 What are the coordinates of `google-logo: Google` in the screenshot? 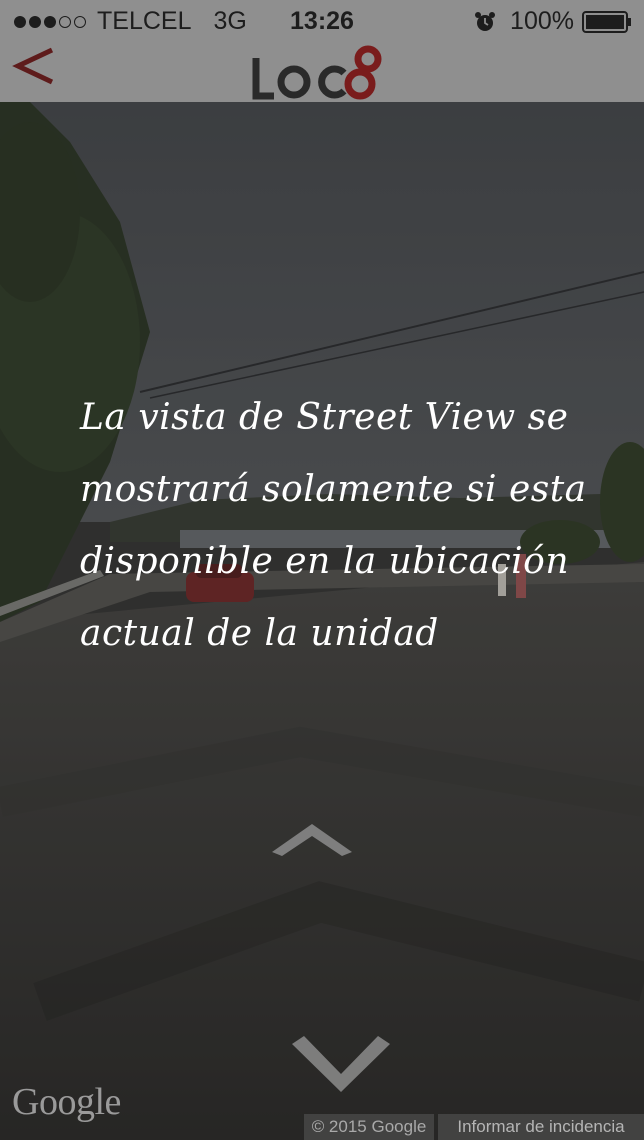 It's located at (66, 1102).